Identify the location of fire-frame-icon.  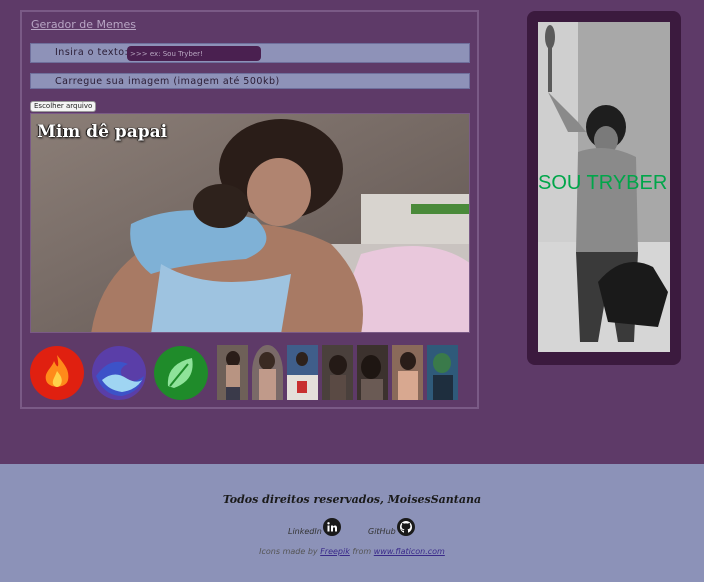
(57, 373).